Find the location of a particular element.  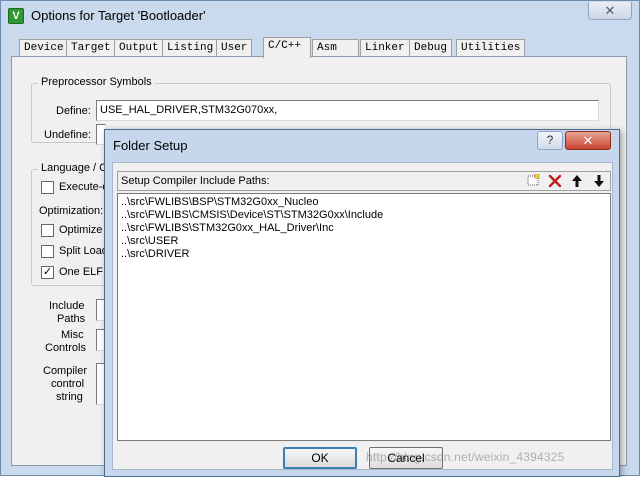

list-item: ..\src\FWLIBS\STM32G0xx_HAL_Driver\Inc is located at coordinates (227, 228).